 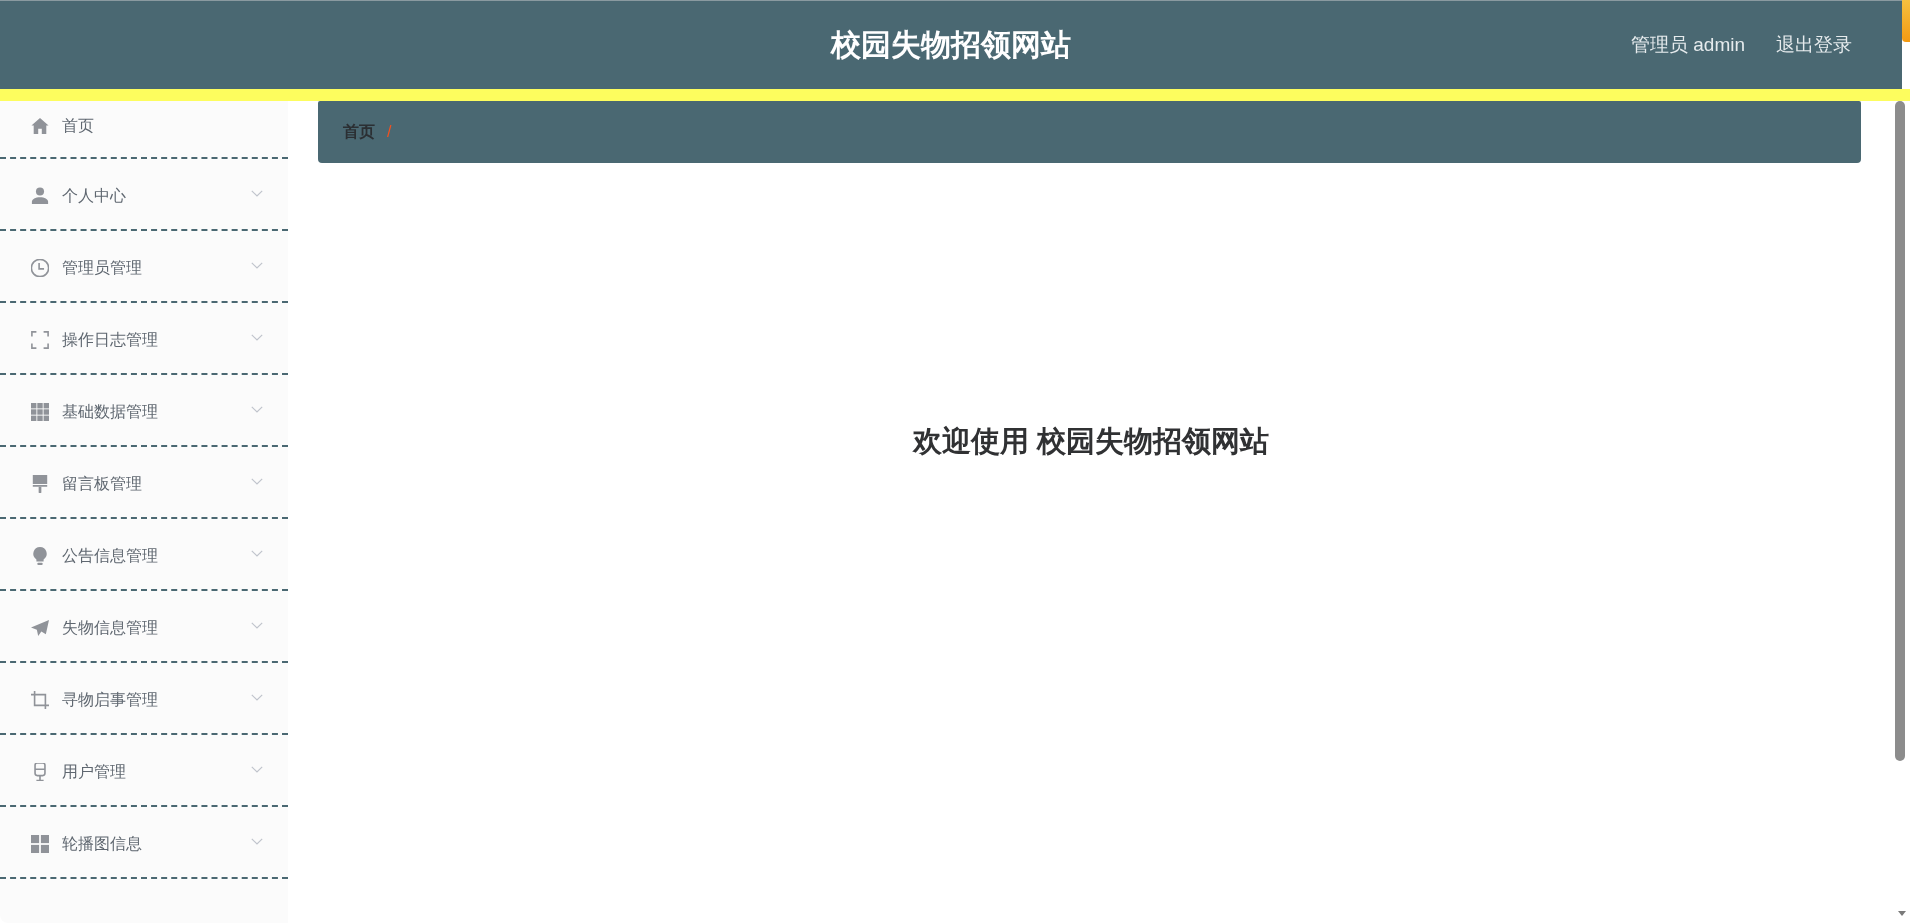 What do you see at coordinates (40, 268) in the screenshot?
I see `clock-icon` at bounding box center [40, 268].